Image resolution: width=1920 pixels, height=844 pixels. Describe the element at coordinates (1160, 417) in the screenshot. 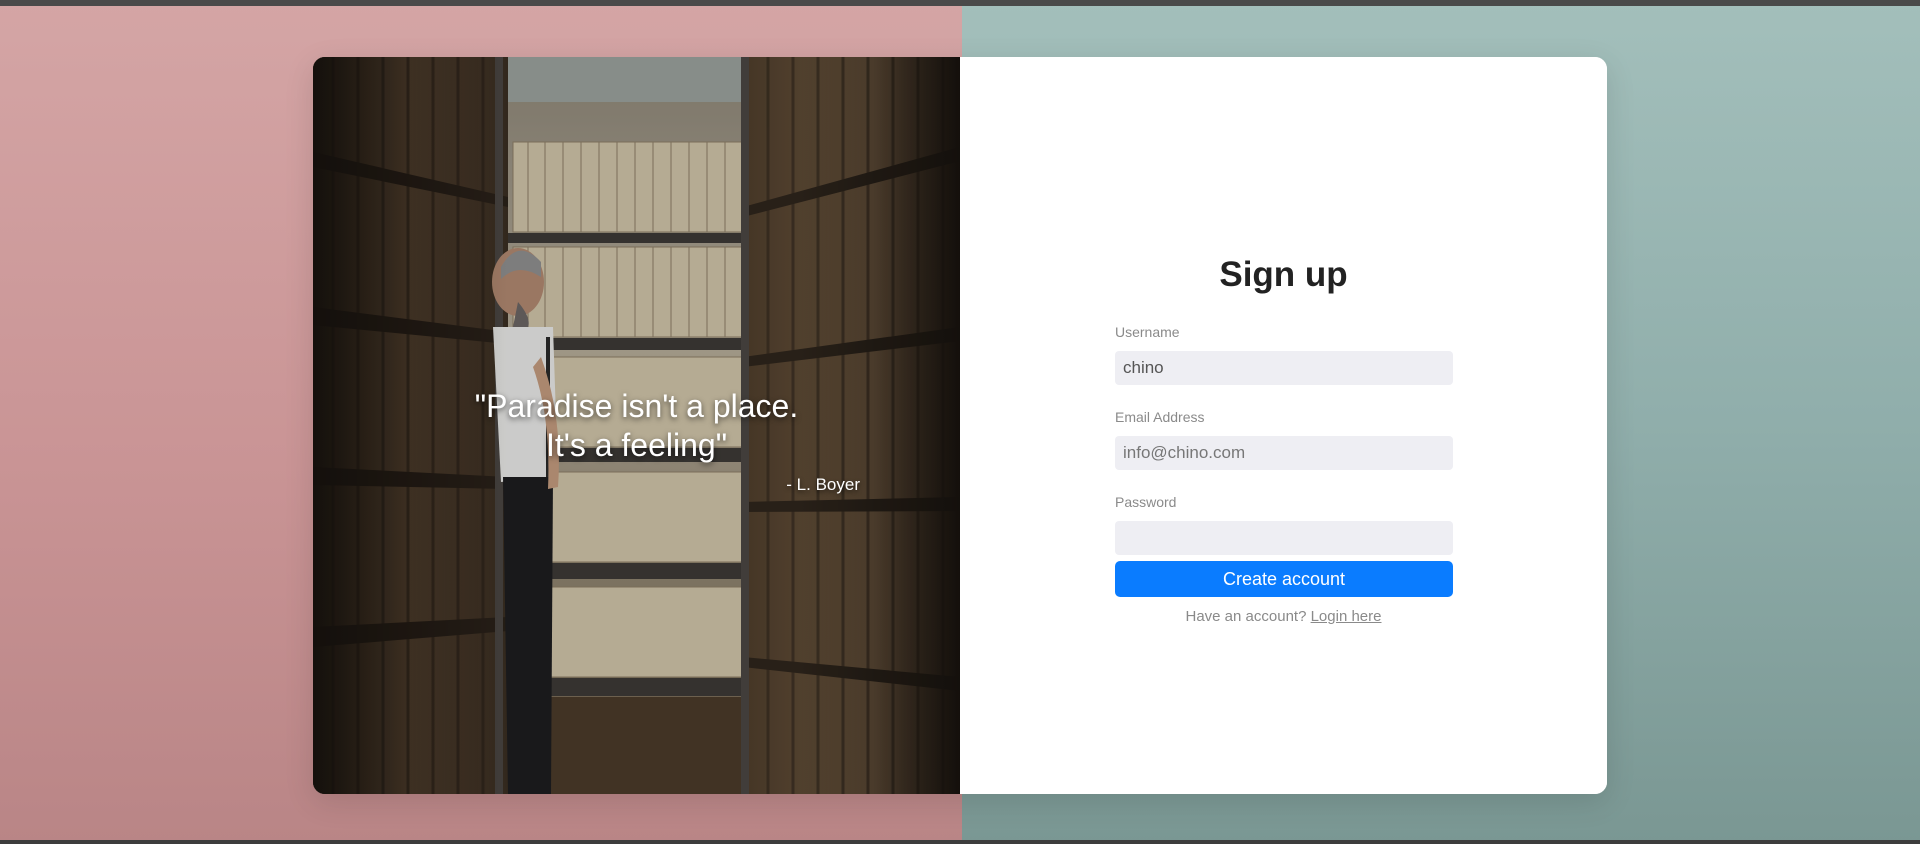

I see `email-label: Email Address` at that location.